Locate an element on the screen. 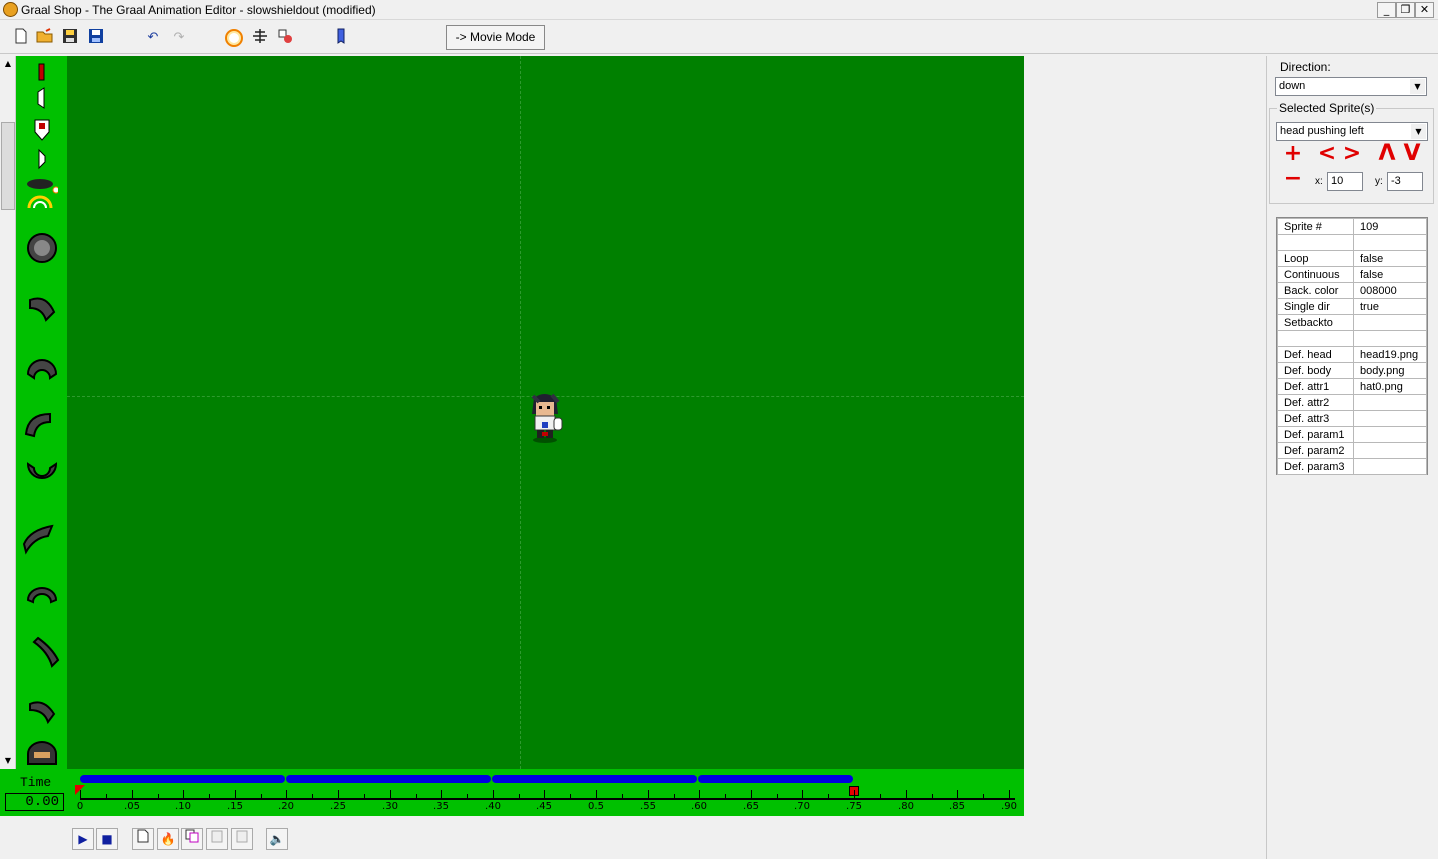 The height and width of the screenshot is (859, 1438). property-value: 008000 is located at coordinates (1390, 290).